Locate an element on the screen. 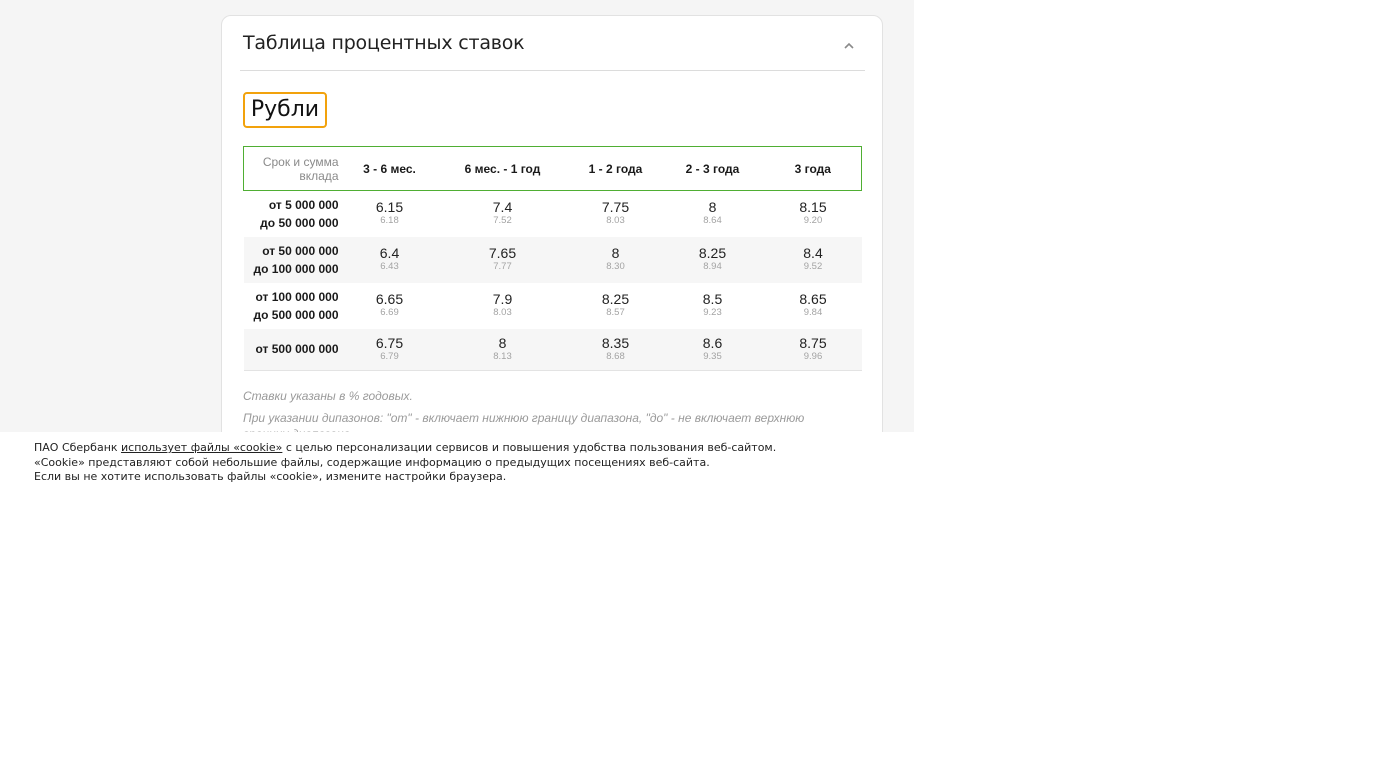 The height and width of the screenshot is (774, 1374). effective-rate: 9.52 is located at coordinates (813, 266).